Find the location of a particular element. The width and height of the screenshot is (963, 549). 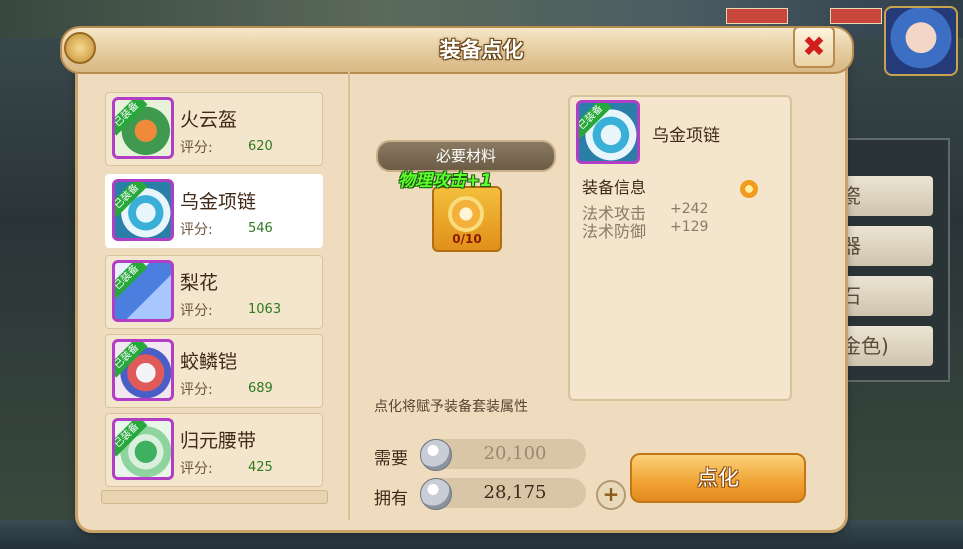

equipment-item: 已装备 归元腰带 评分: 425 is located at coordinates (214, 450).